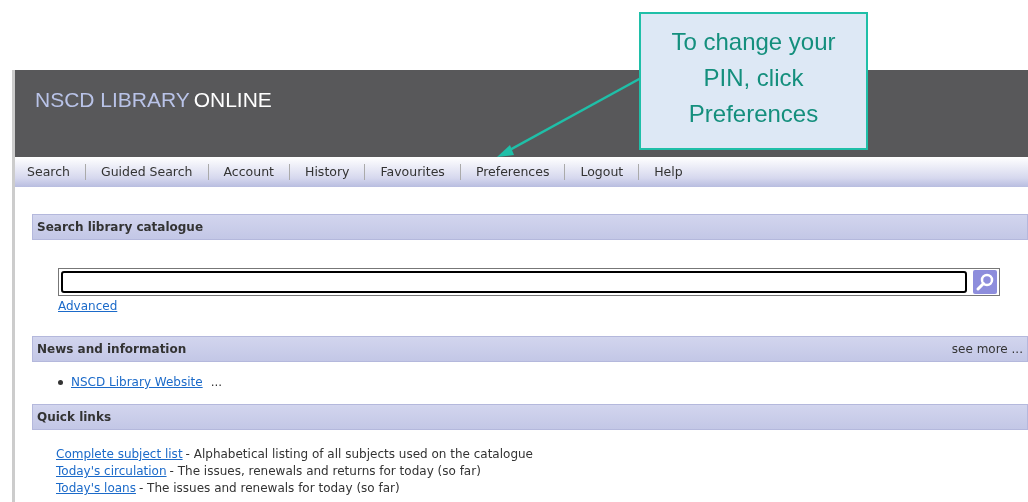 Image resolution: width=1028 pixels, height=502 pixels. I want to click on link-description: - The issues, renewals and returns for today (so far), so click(325, 471).